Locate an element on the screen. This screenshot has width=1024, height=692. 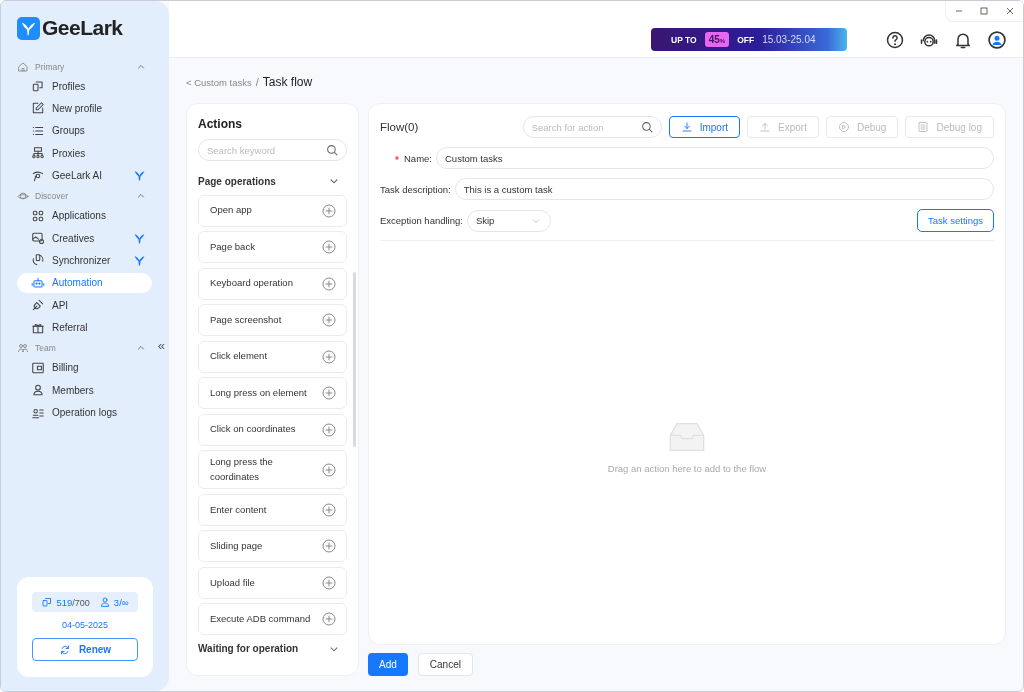
panel-title: Actions is located at coordinates (220, 124).